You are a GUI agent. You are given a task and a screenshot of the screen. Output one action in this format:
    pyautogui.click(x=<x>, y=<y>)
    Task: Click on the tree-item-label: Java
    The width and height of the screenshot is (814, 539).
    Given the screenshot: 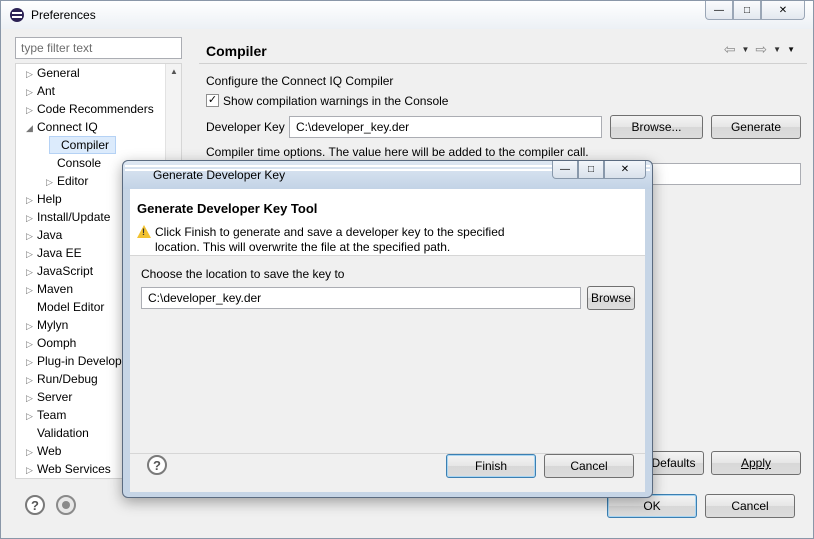 What is the action you would take?
    pyautogui.click(x=50, y=235)
    